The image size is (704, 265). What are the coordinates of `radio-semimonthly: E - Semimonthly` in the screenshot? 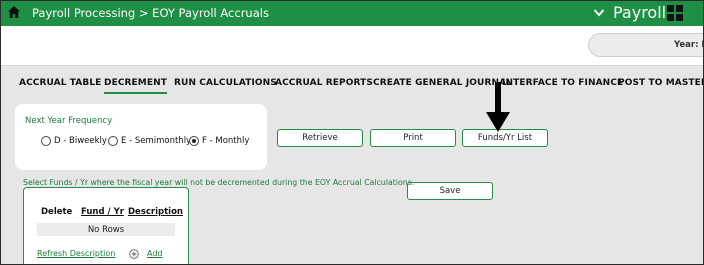 It's located at (149, 141).